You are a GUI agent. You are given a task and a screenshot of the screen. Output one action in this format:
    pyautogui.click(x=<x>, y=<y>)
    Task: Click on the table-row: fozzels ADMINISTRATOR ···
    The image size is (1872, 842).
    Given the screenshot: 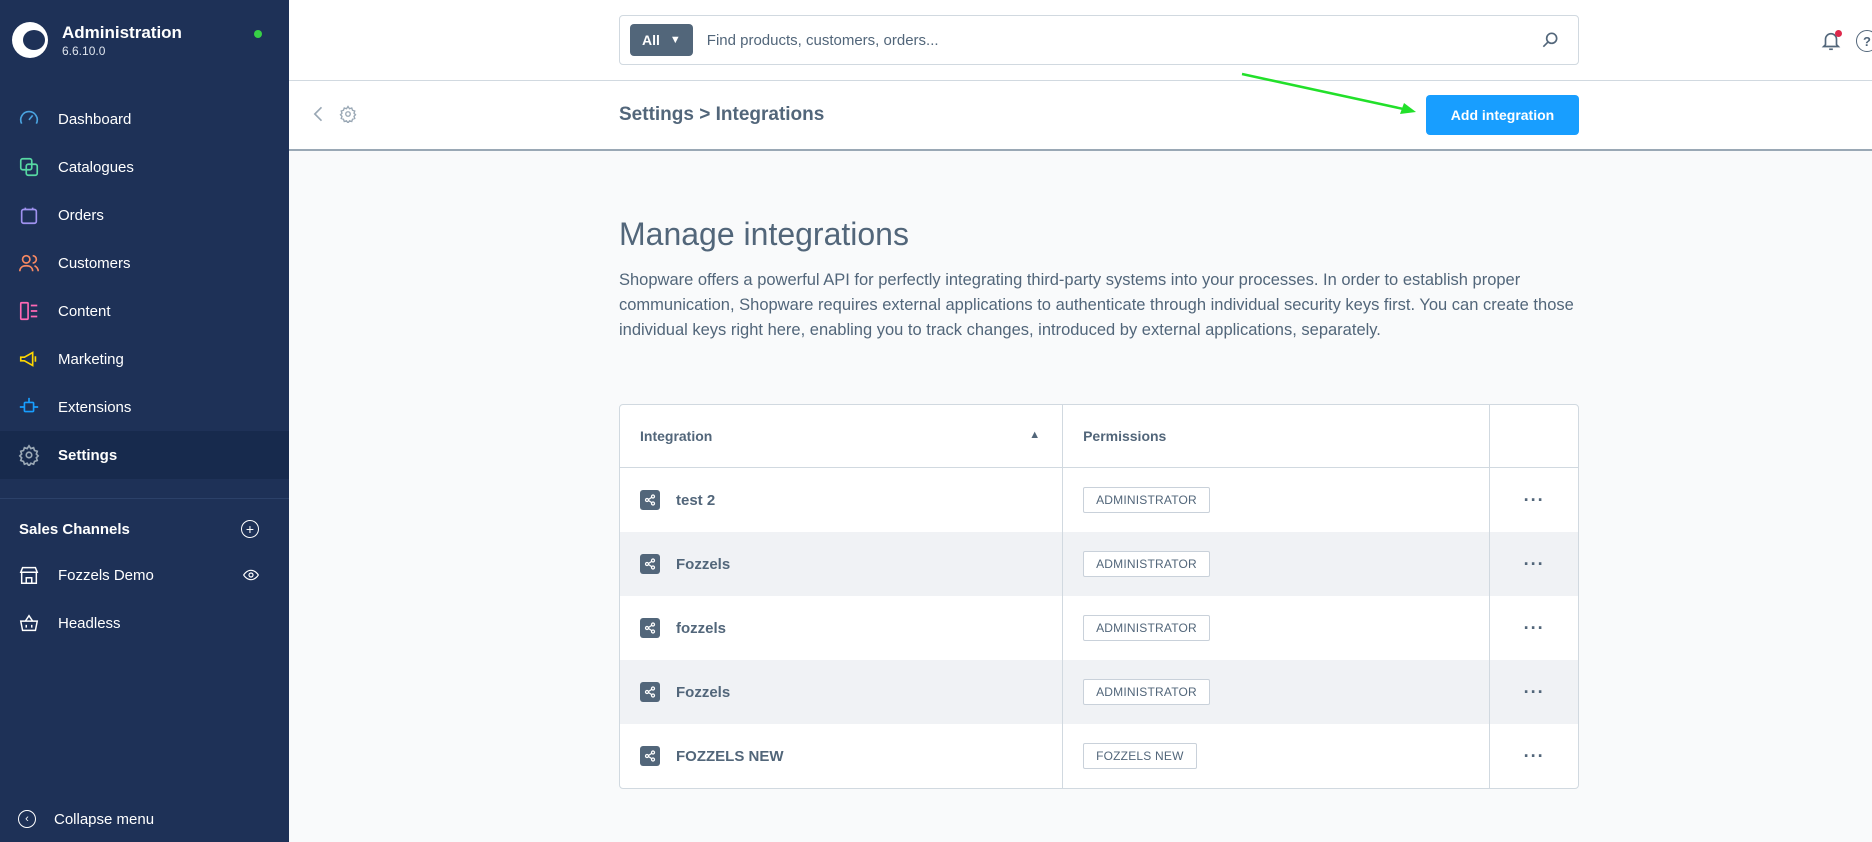 What is the action you would take?
    pyautogui.click(x=1099, y=628)
    